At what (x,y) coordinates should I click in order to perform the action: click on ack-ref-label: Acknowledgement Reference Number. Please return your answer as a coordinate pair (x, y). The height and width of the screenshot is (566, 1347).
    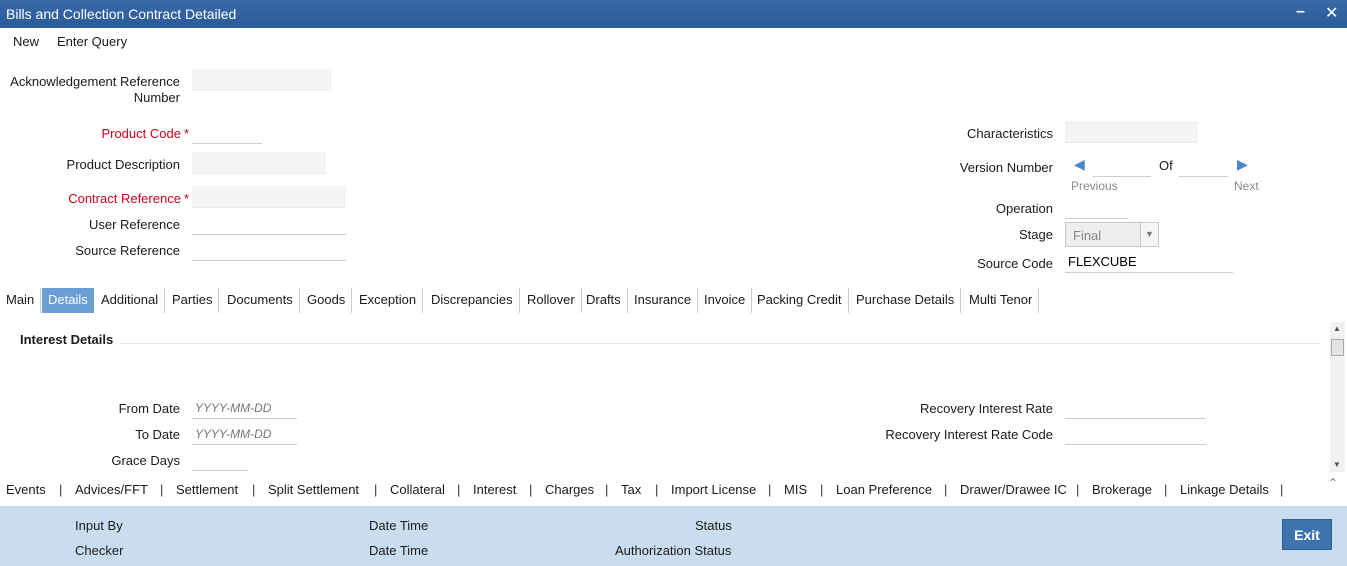
    Looking at the image, I should click on (95, 90).